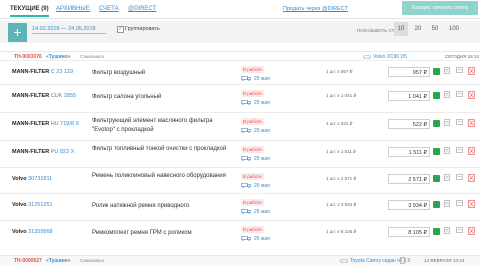  I want to click on item-article-link: 31359568, so click(40, 232).